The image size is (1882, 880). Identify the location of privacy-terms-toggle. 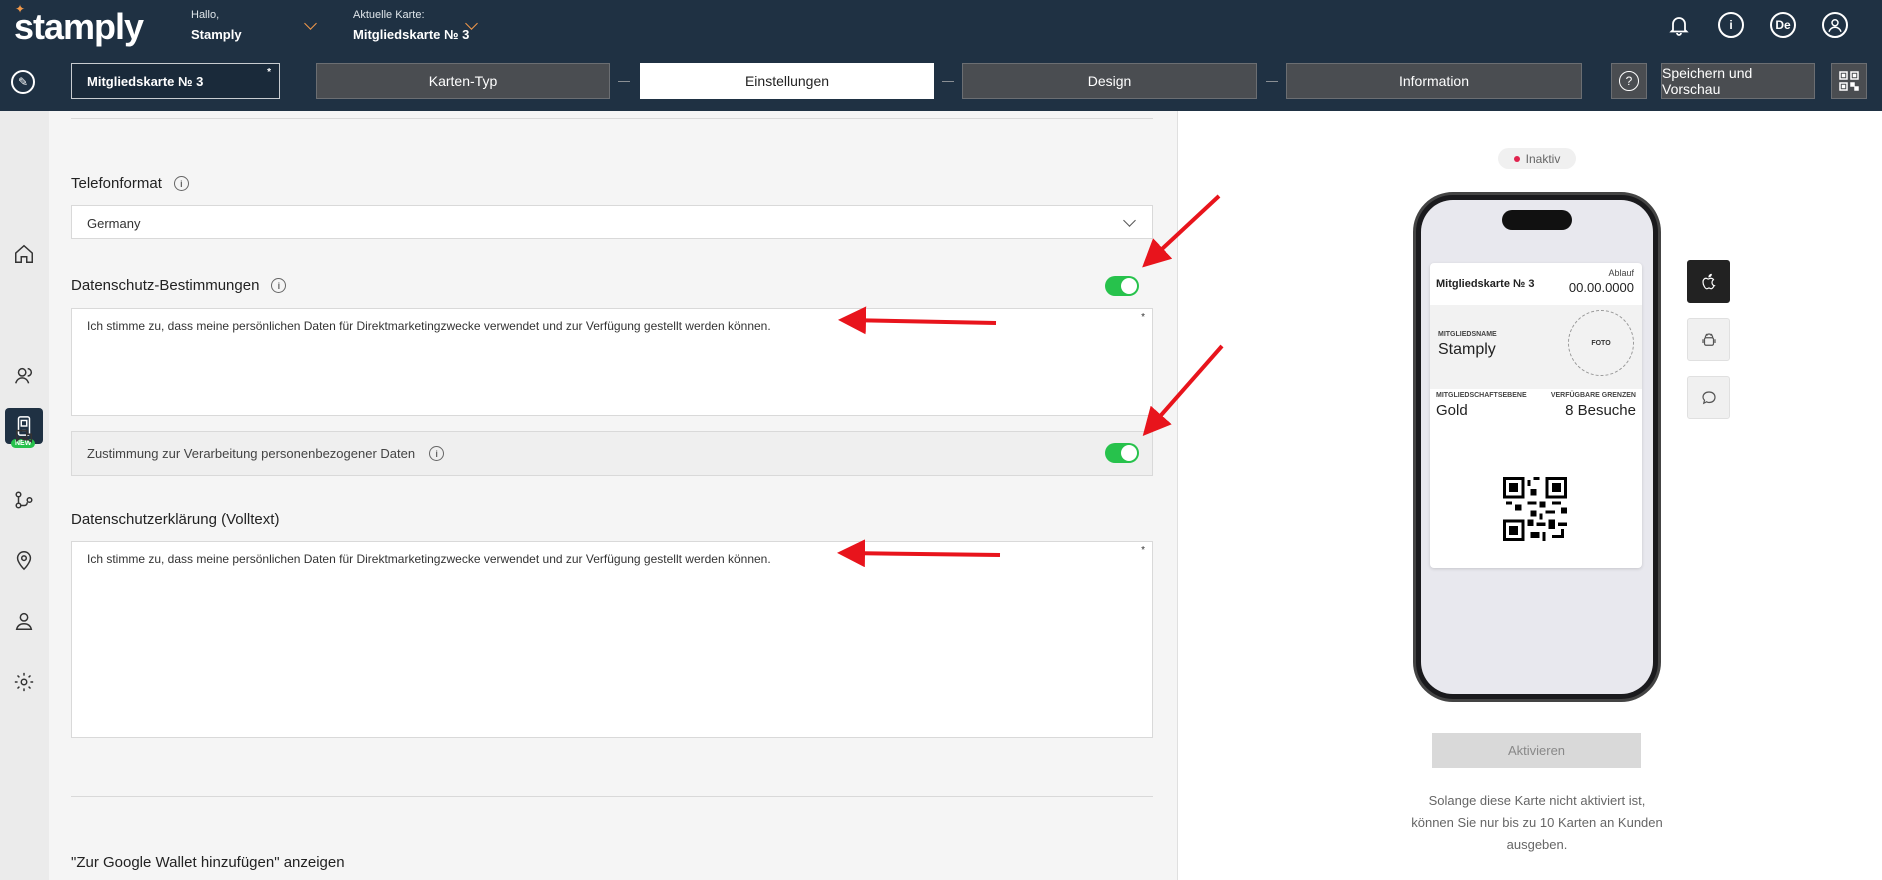
(1122, 286).